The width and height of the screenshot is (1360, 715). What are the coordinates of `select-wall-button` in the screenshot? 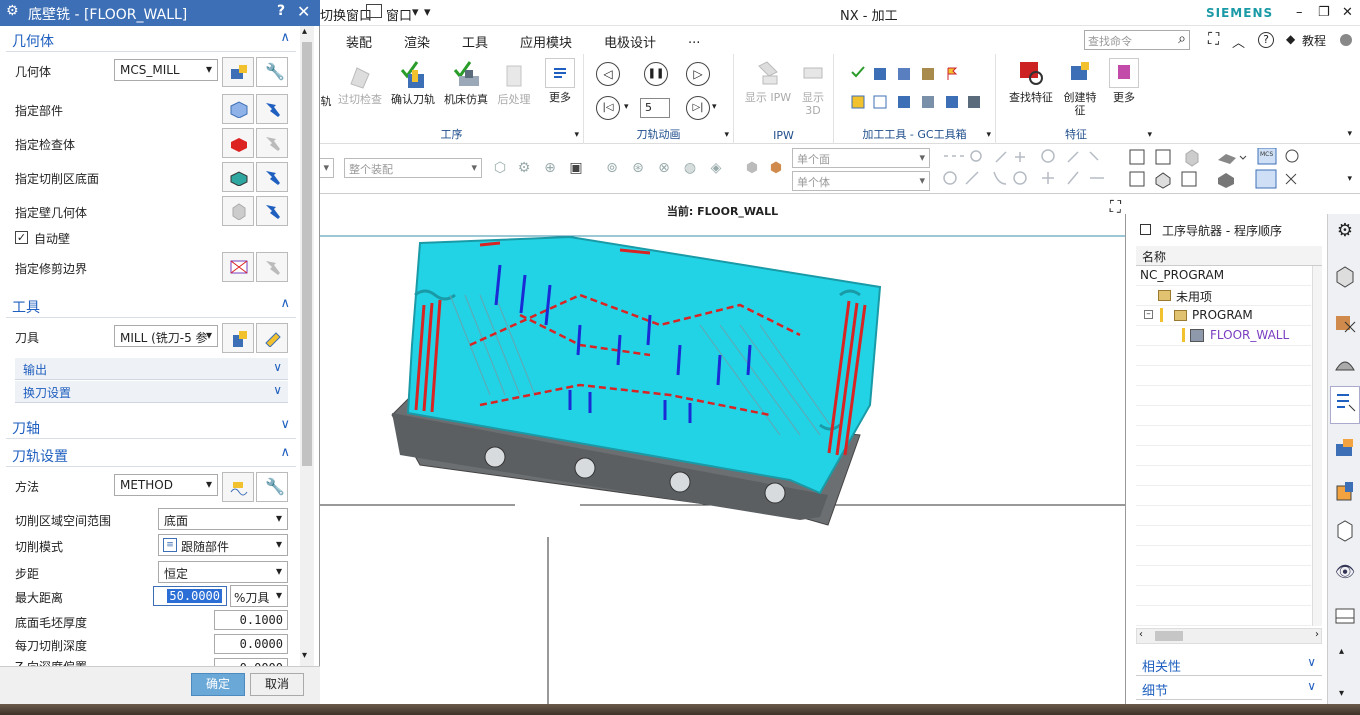 It's located at (238, 211).